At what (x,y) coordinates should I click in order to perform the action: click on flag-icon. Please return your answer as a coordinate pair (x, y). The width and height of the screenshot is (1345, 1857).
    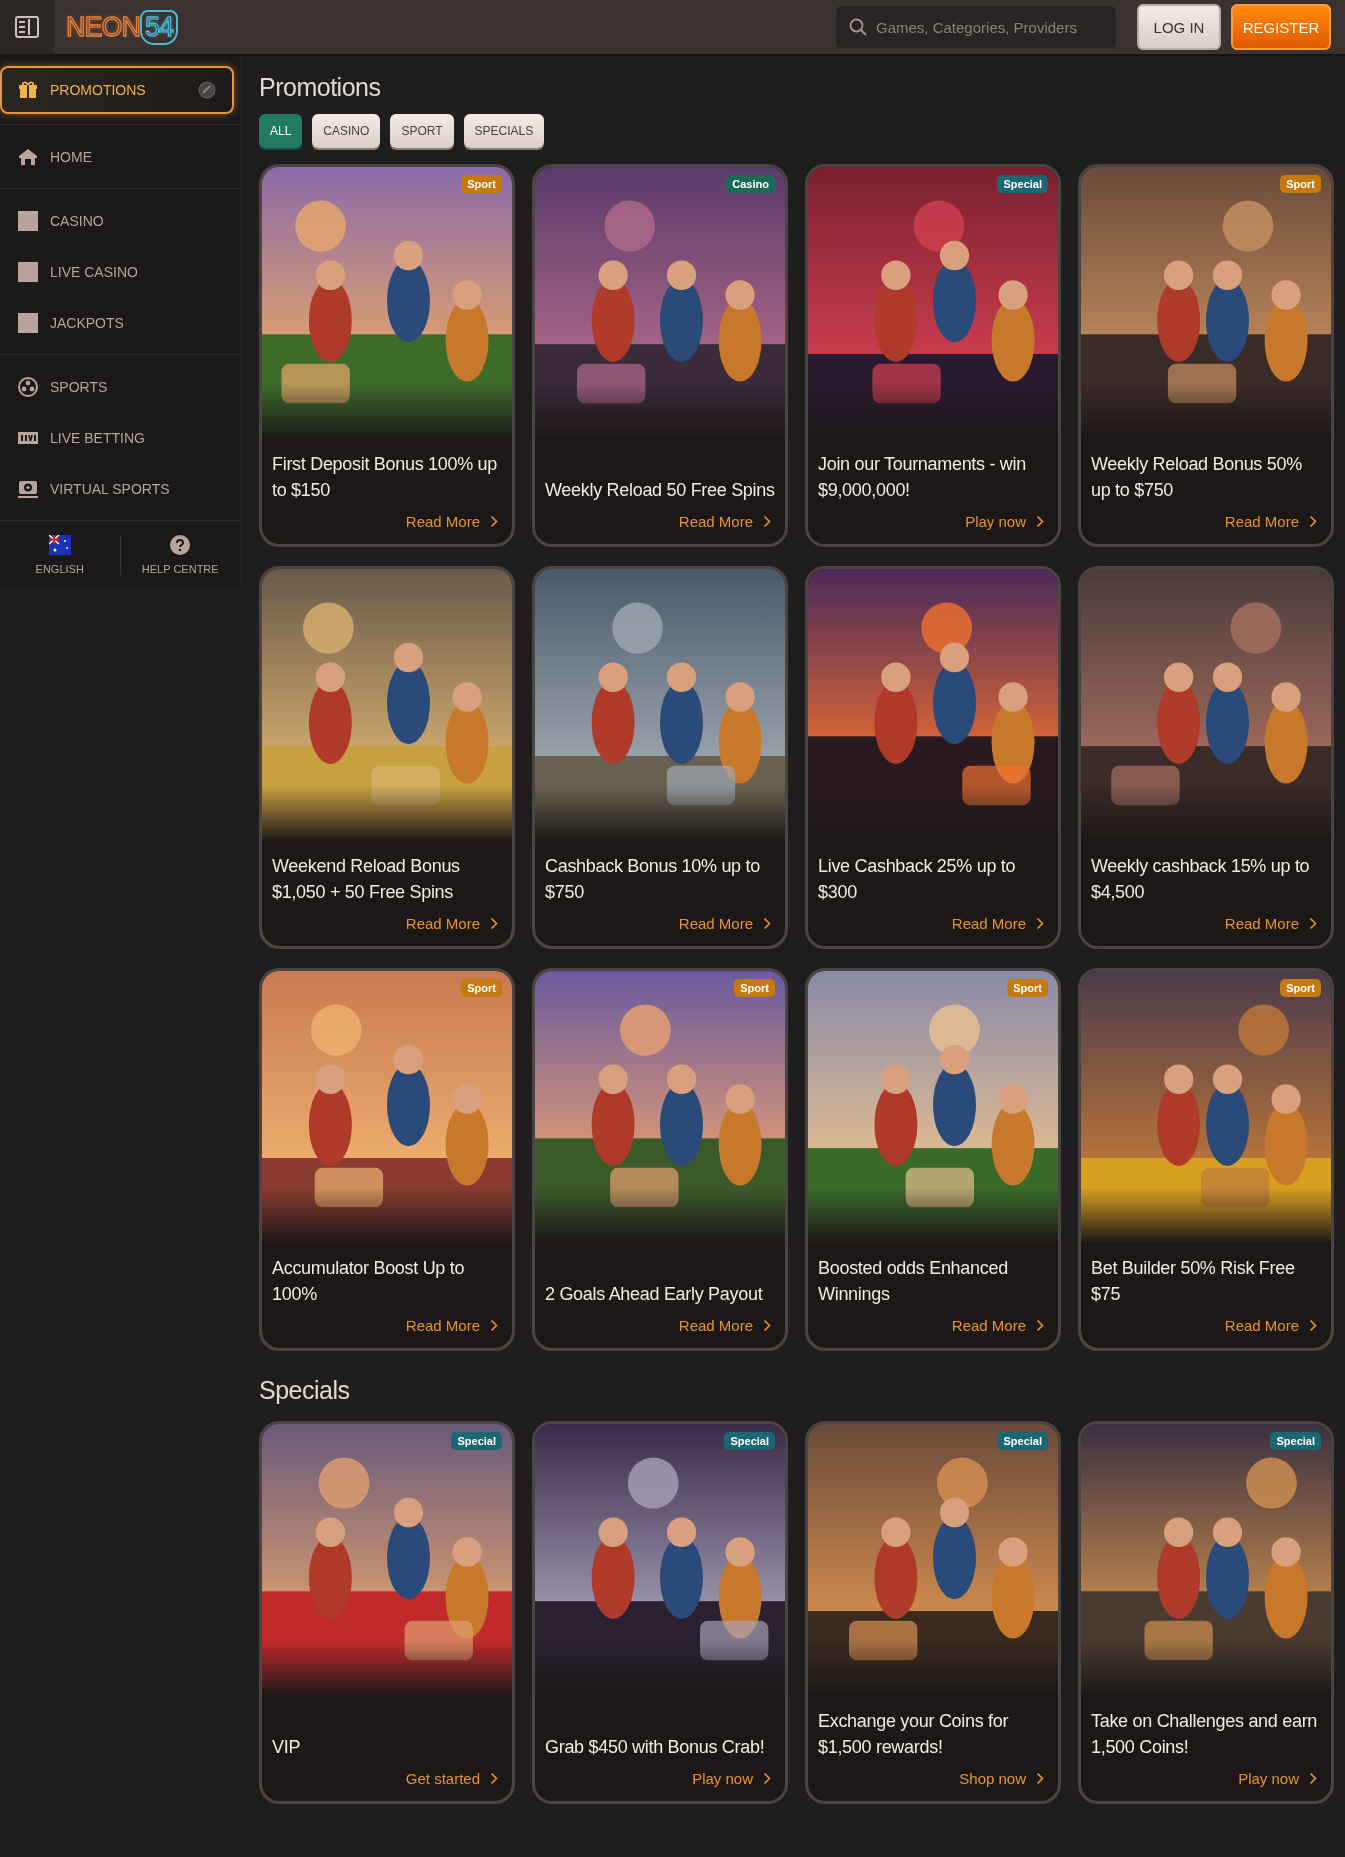
    Looking at the image, I should click on (59, 545).